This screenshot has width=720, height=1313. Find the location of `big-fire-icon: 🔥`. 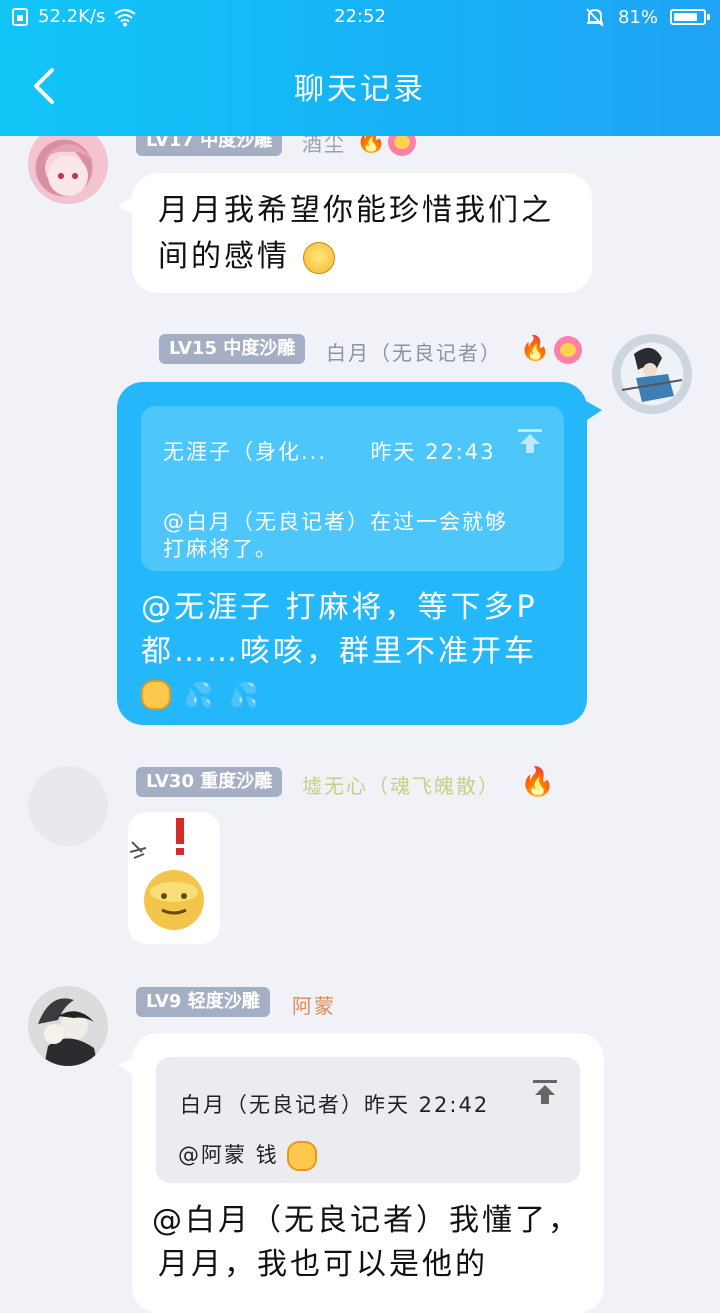

big-fire-icon: 🔥 is located at coordinates (537, 781).